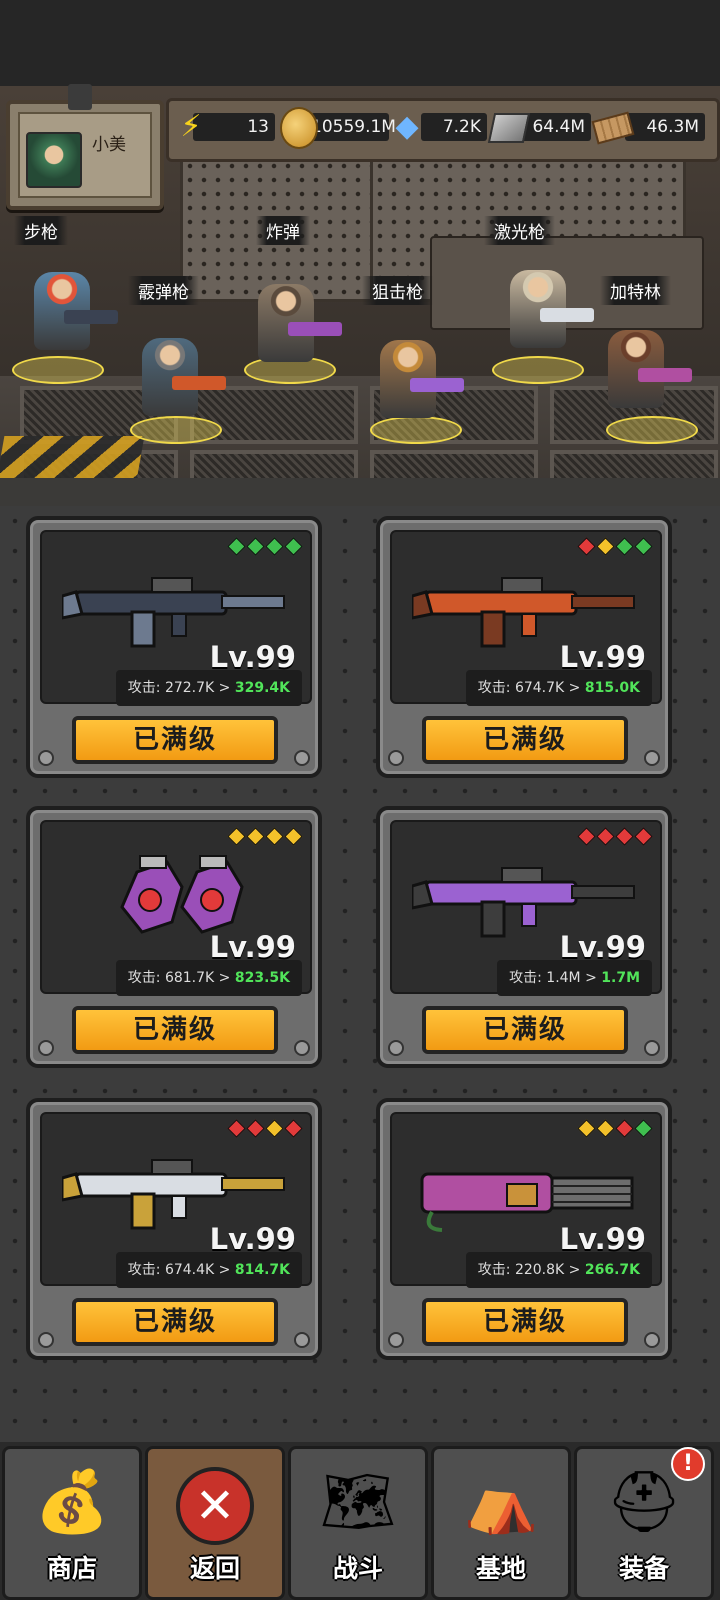  What do you see at coordinates (54, 160) in the screenshot?
I see `avatar` at bounding box center [54, 160].